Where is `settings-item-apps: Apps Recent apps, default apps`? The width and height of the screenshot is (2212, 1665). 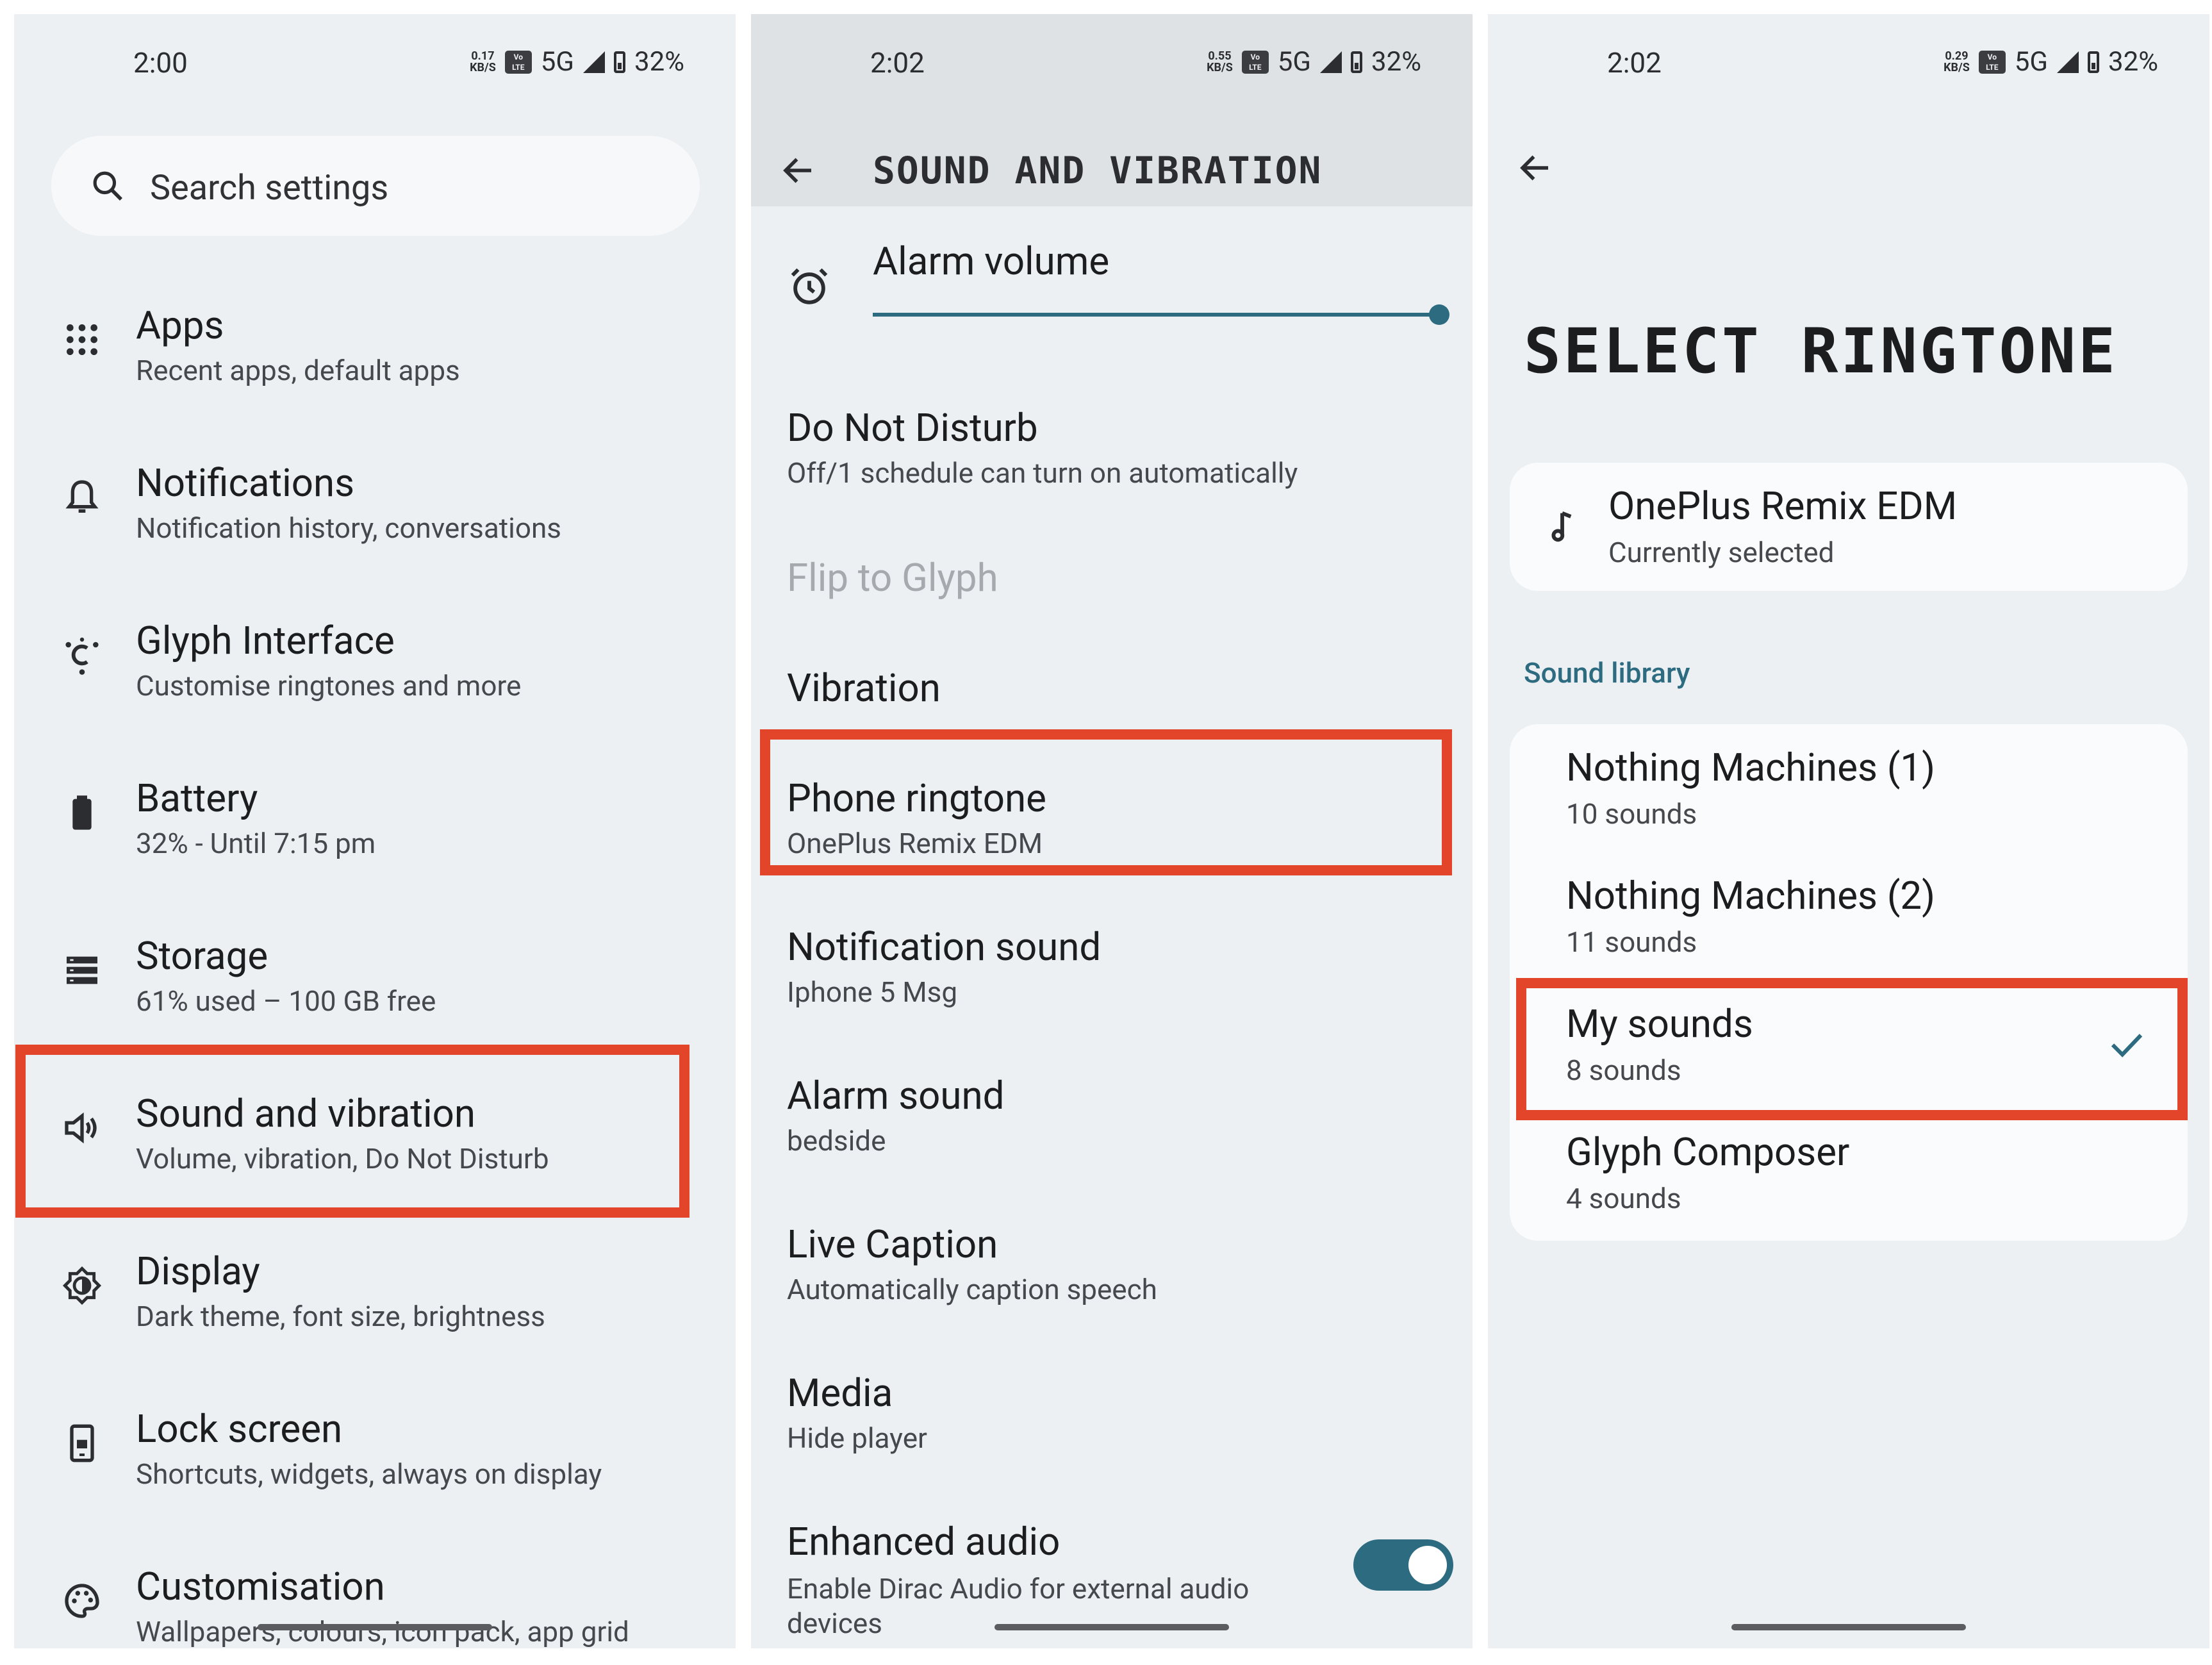
settings-item-apps: Apps Recent apps, default apps is located at coordinates (375, 347).